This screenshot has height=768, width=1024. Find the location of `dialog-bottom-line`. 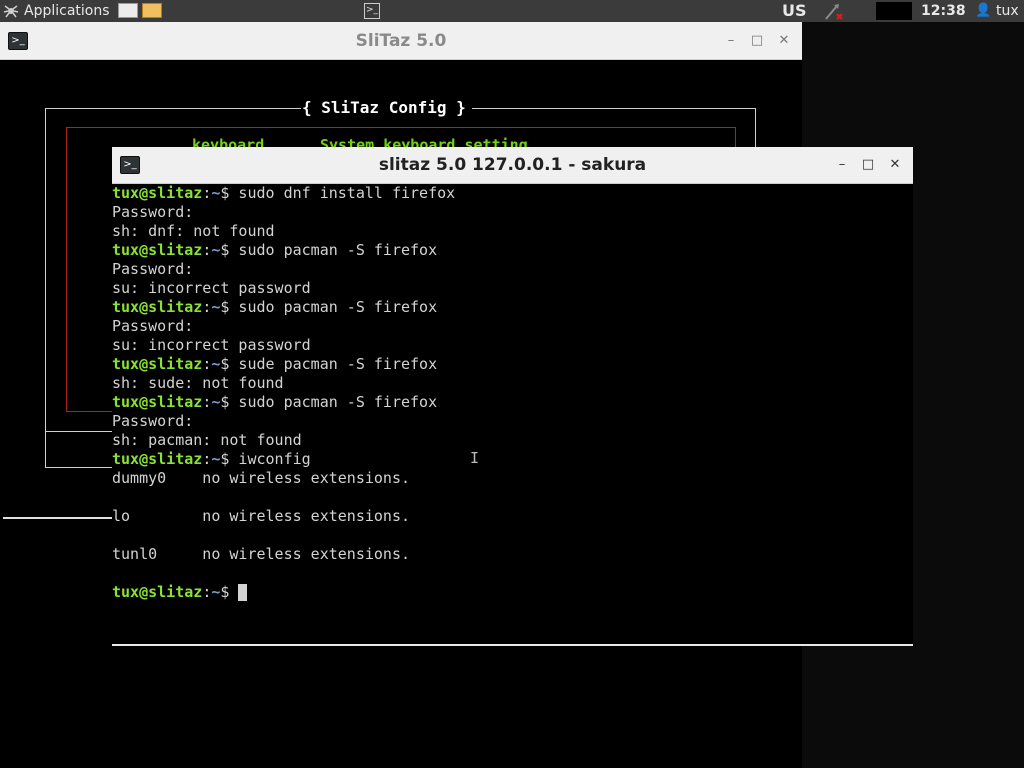

dialog-bottom-line is located at coordinates (57, 518).